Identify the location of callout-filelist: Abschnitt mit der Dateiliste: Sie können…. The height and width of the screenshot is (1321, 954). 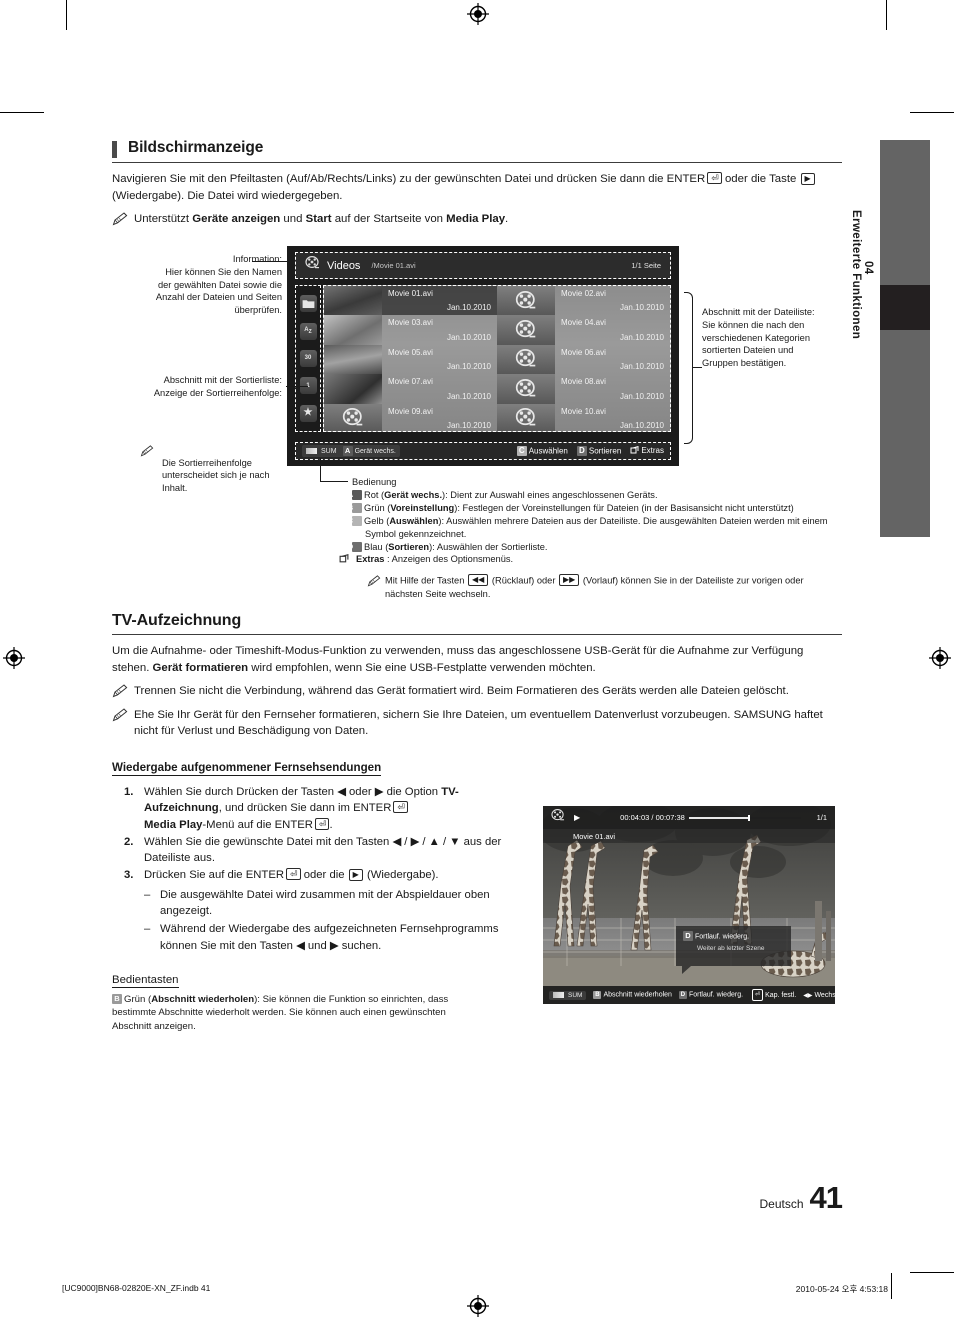
(758, 338).